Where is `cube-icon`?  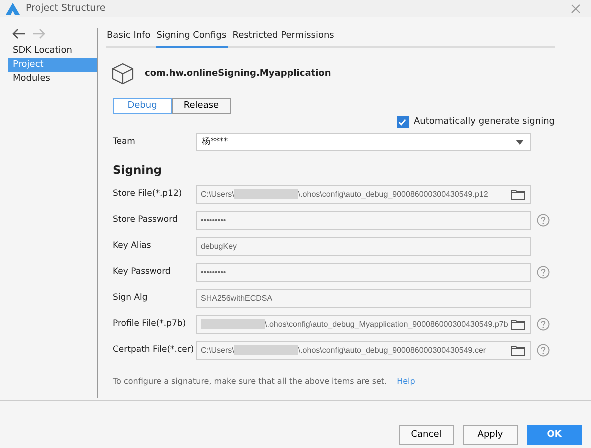
cube-icon is located at coordinates (123, 74).